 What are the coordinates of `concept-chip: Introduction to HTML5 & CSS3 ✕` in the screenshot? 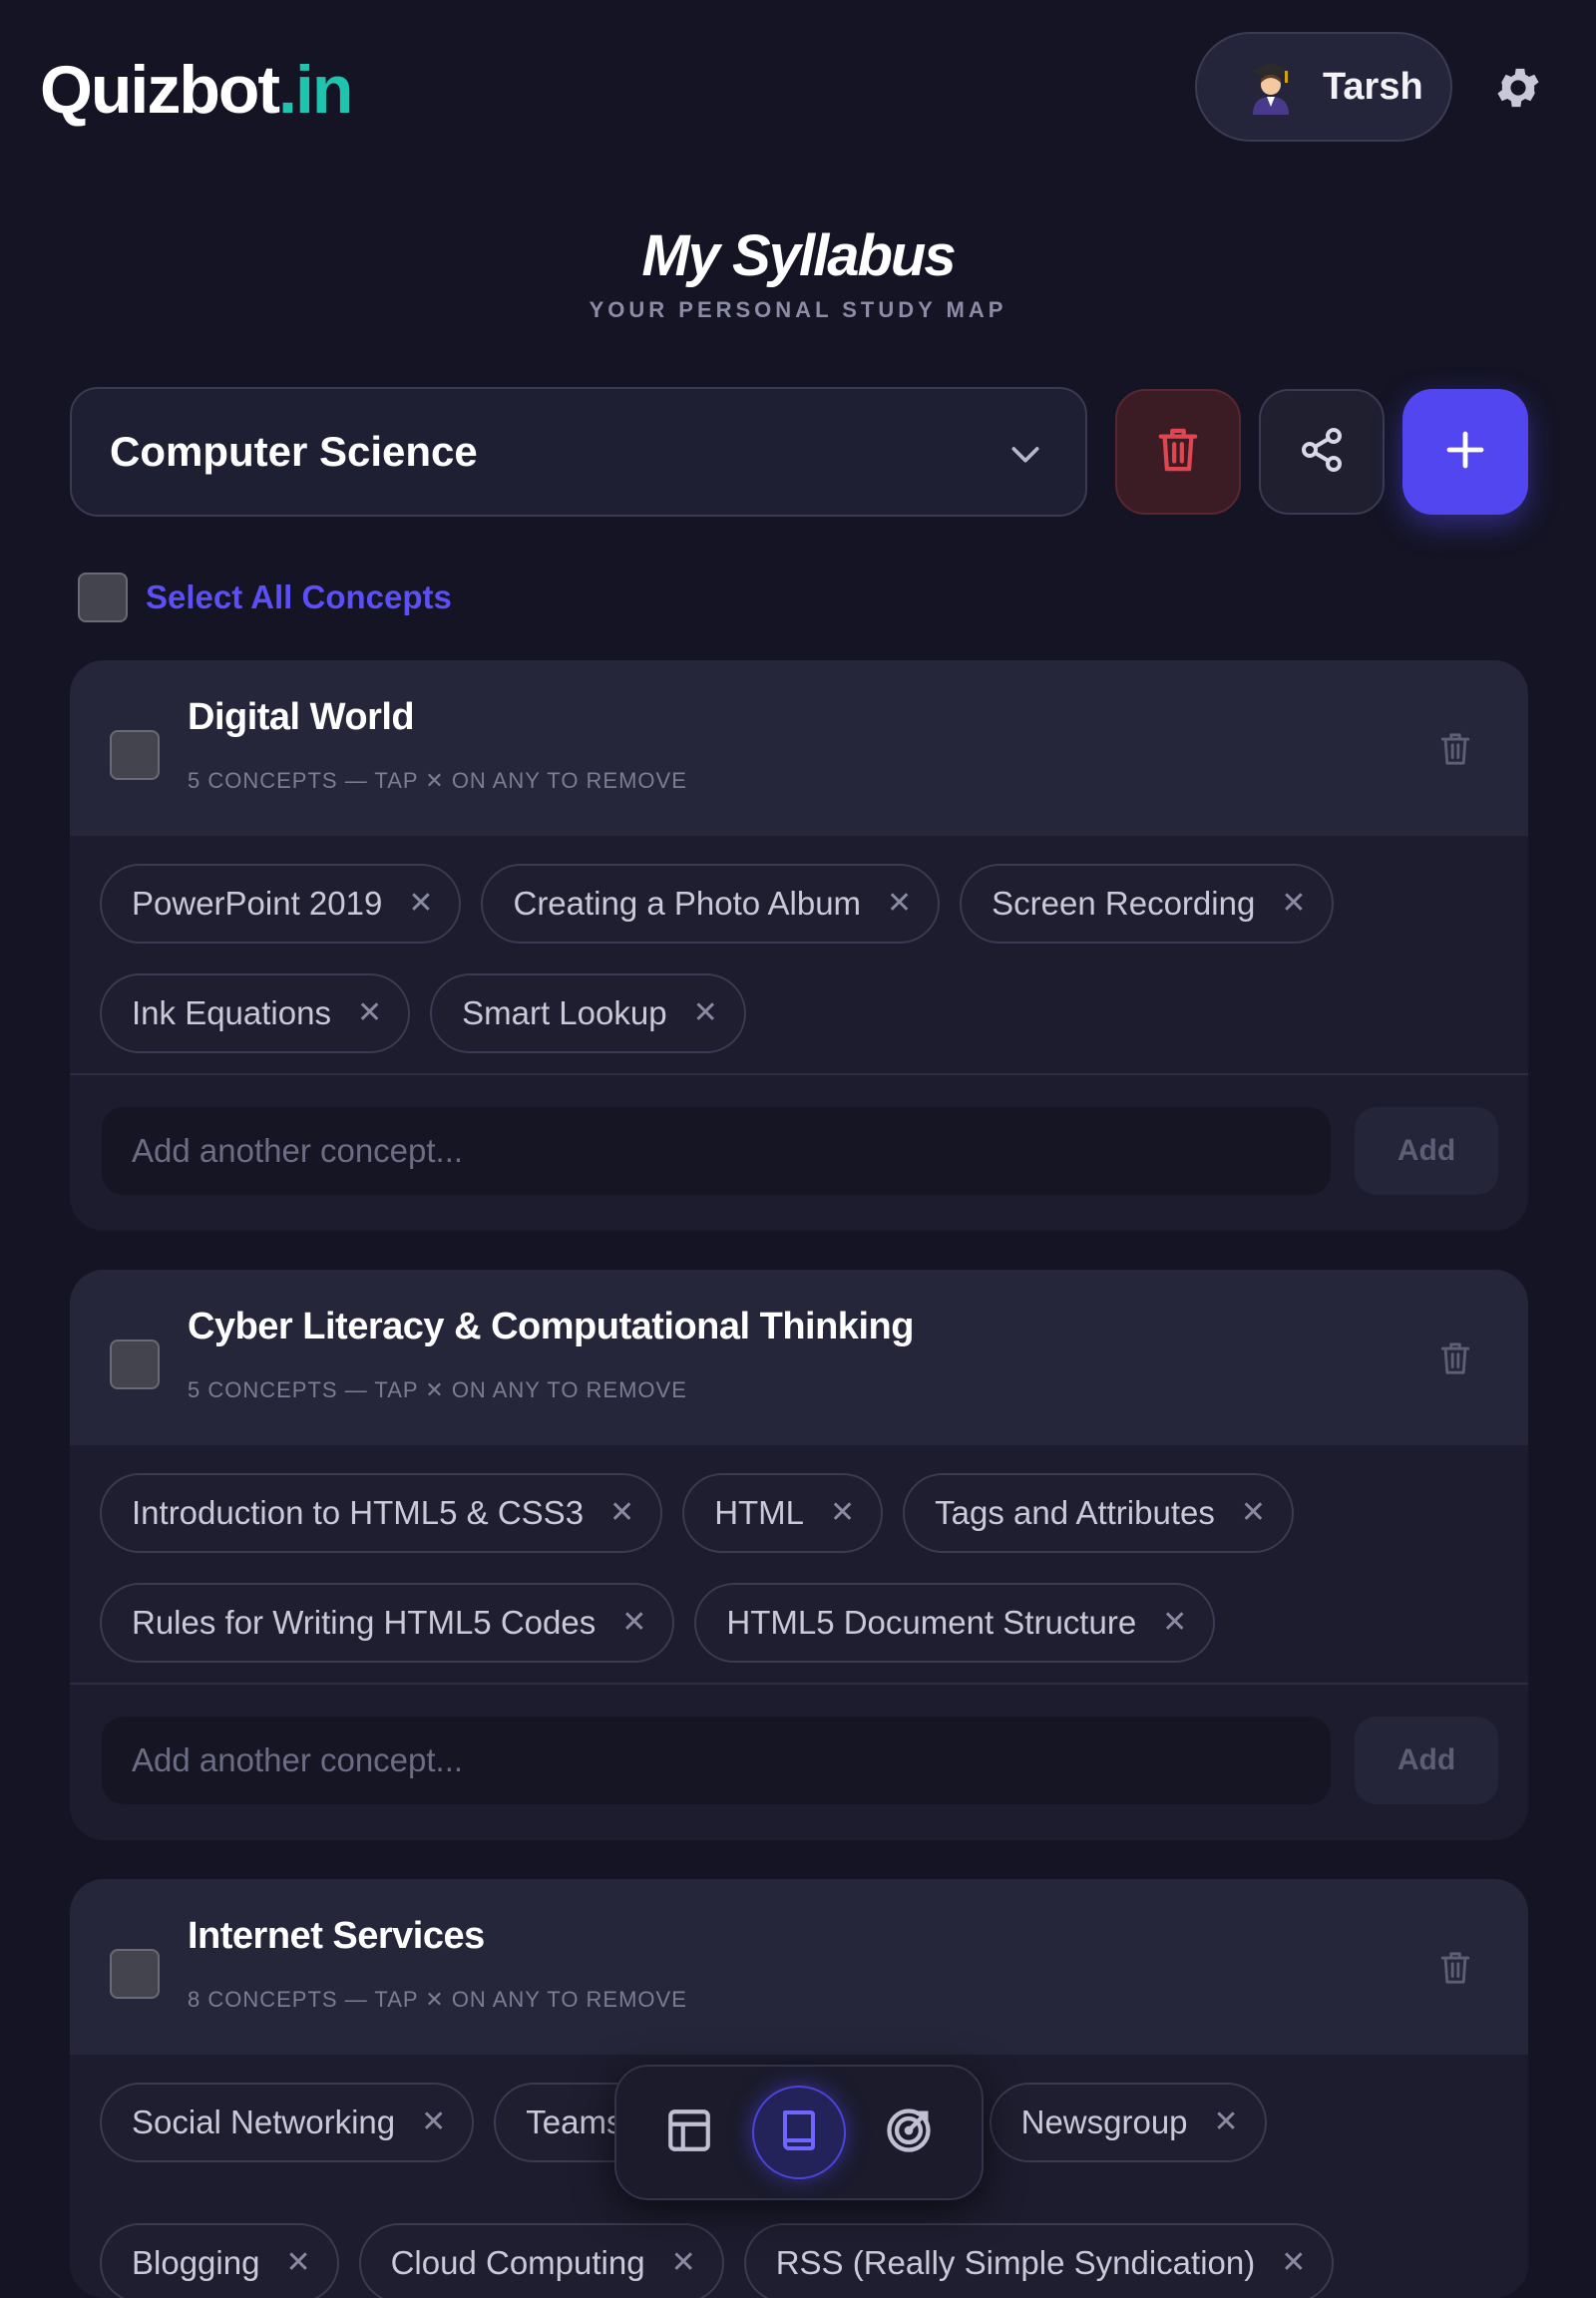 It's located at (381, 1513).